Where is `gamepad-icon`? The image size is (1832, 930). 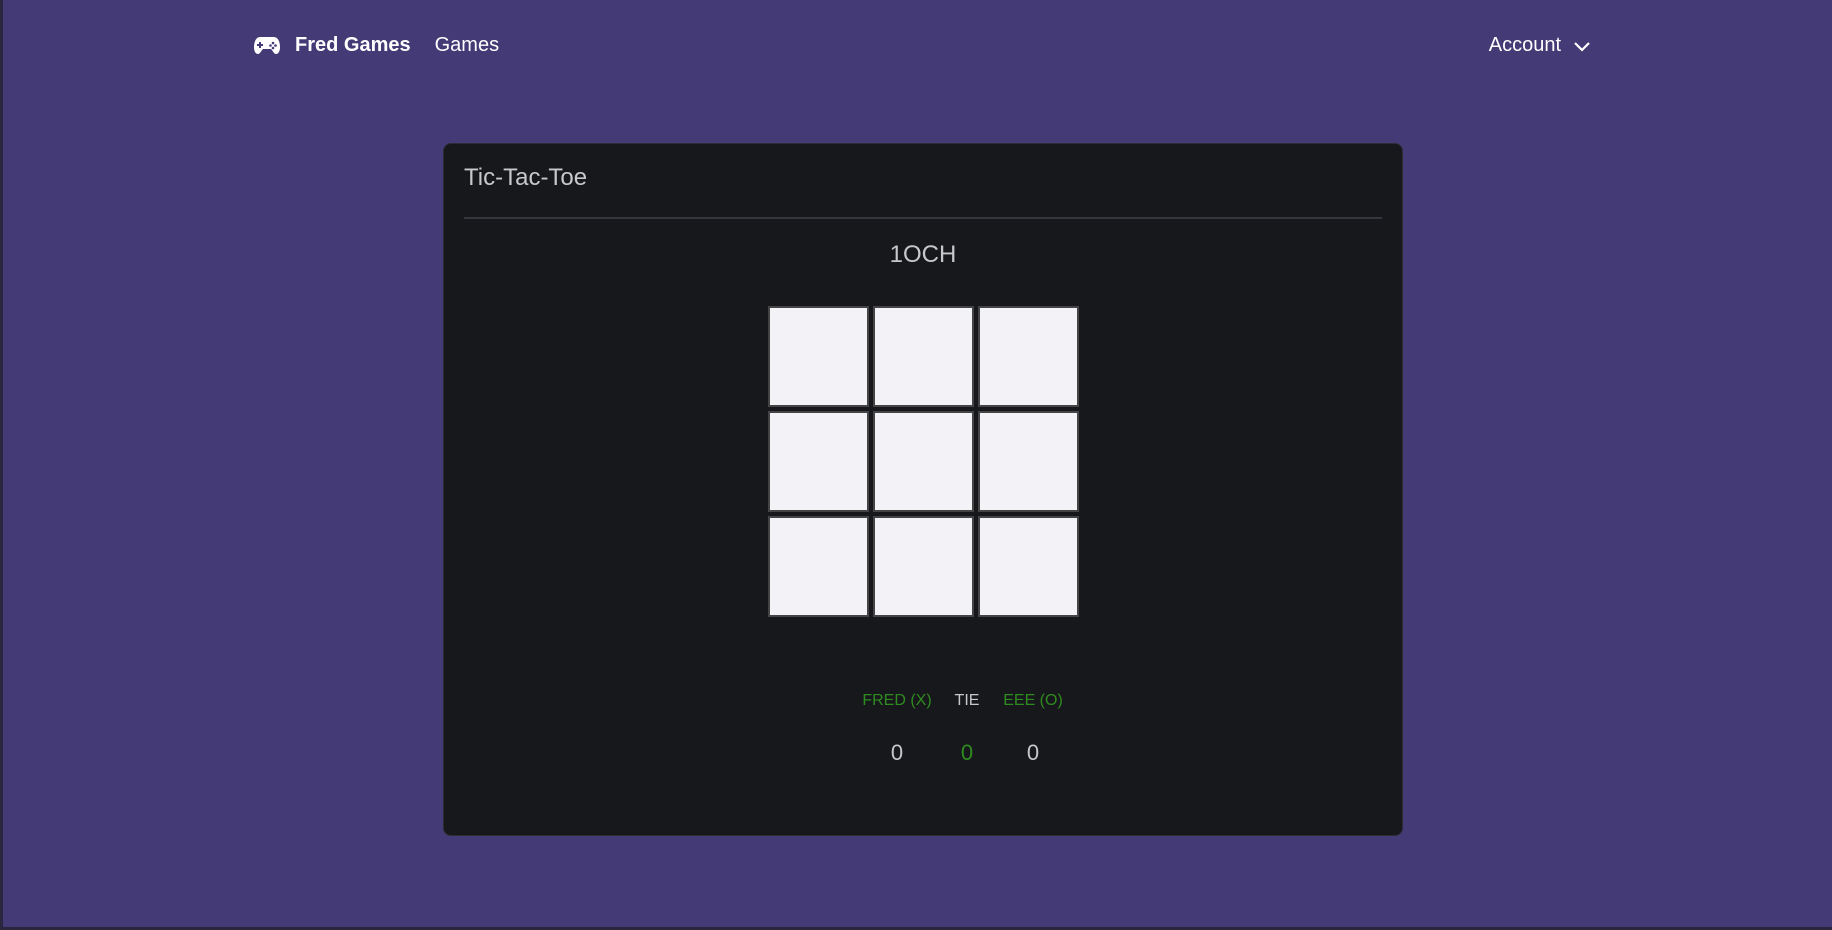
gamepad-icon is located at coordinates (267, 45).